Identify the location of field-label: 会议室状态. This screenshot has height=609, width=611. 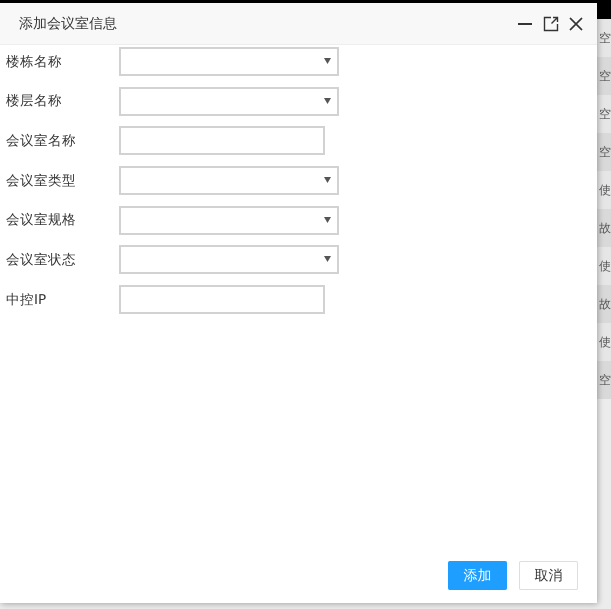
(41, 259).